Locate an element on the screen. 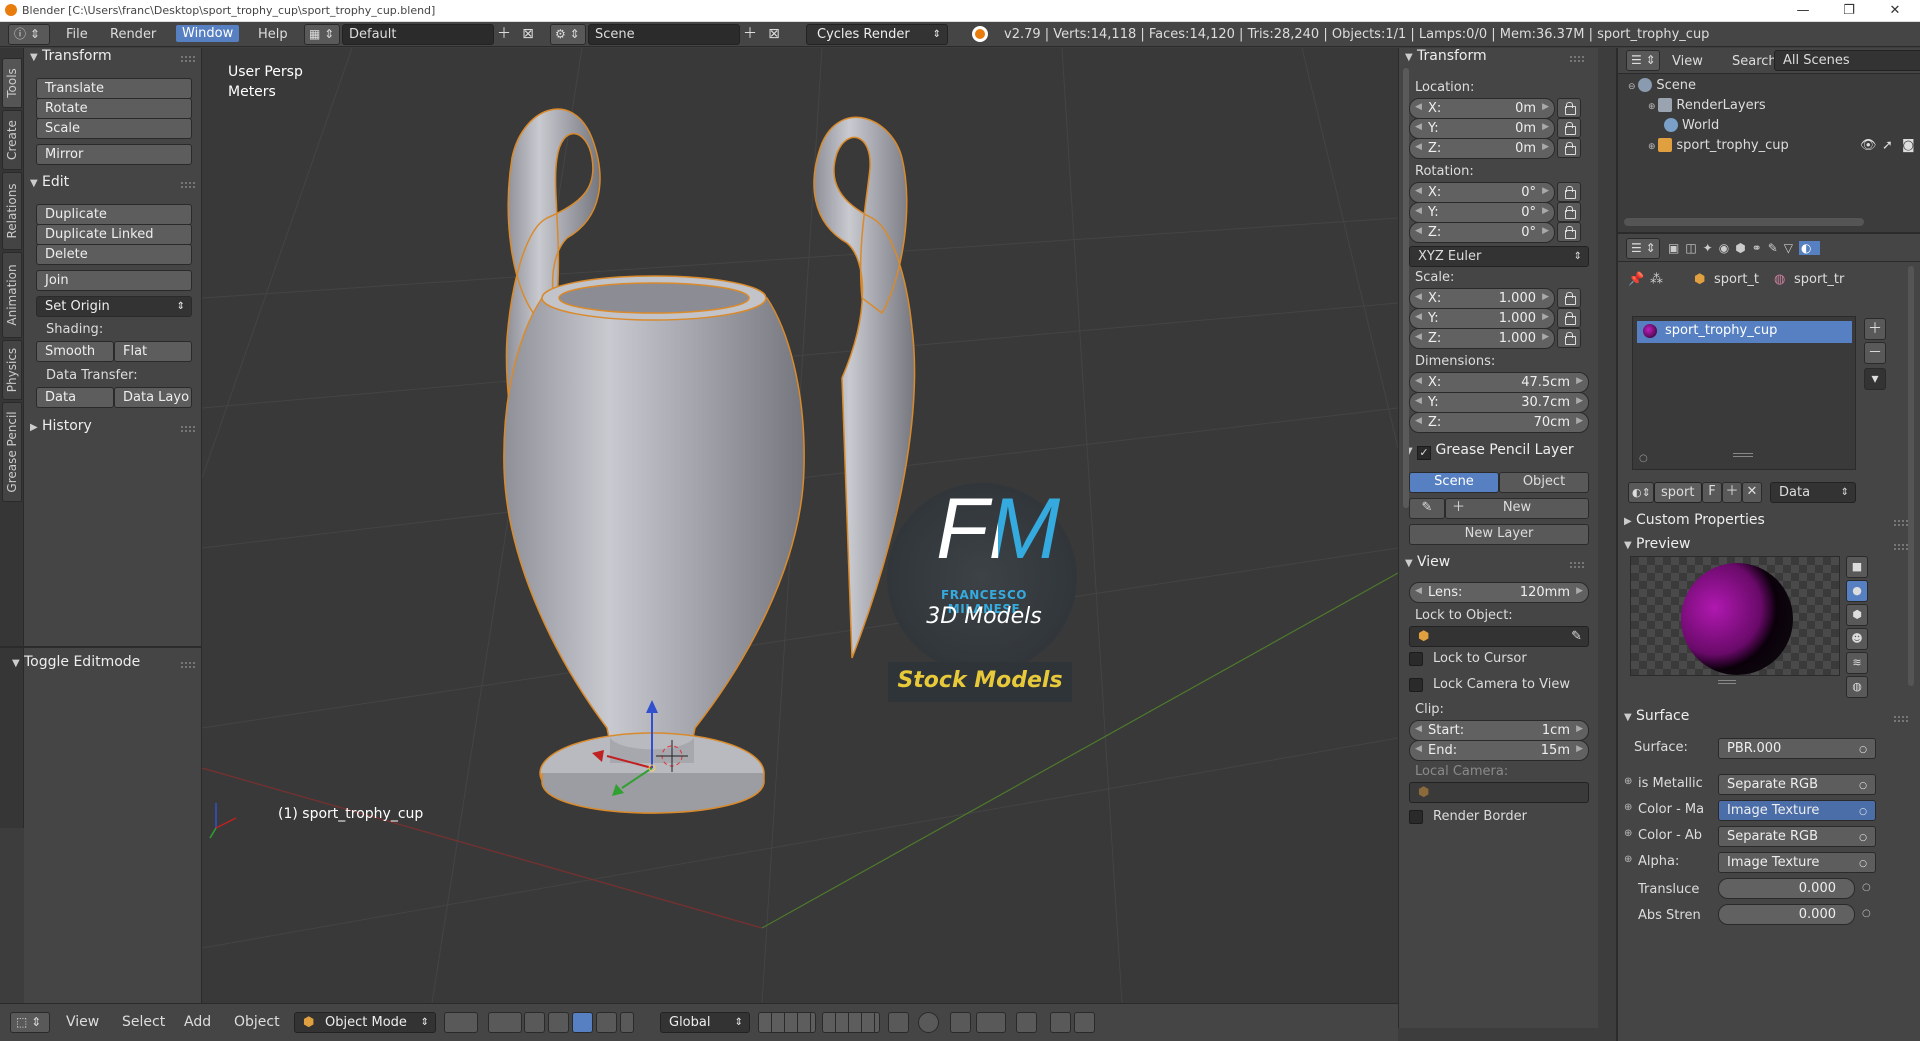 The image size is (1920, 1041). gp-new-layer-button: New Layer is located at coordinates (1499, 534).